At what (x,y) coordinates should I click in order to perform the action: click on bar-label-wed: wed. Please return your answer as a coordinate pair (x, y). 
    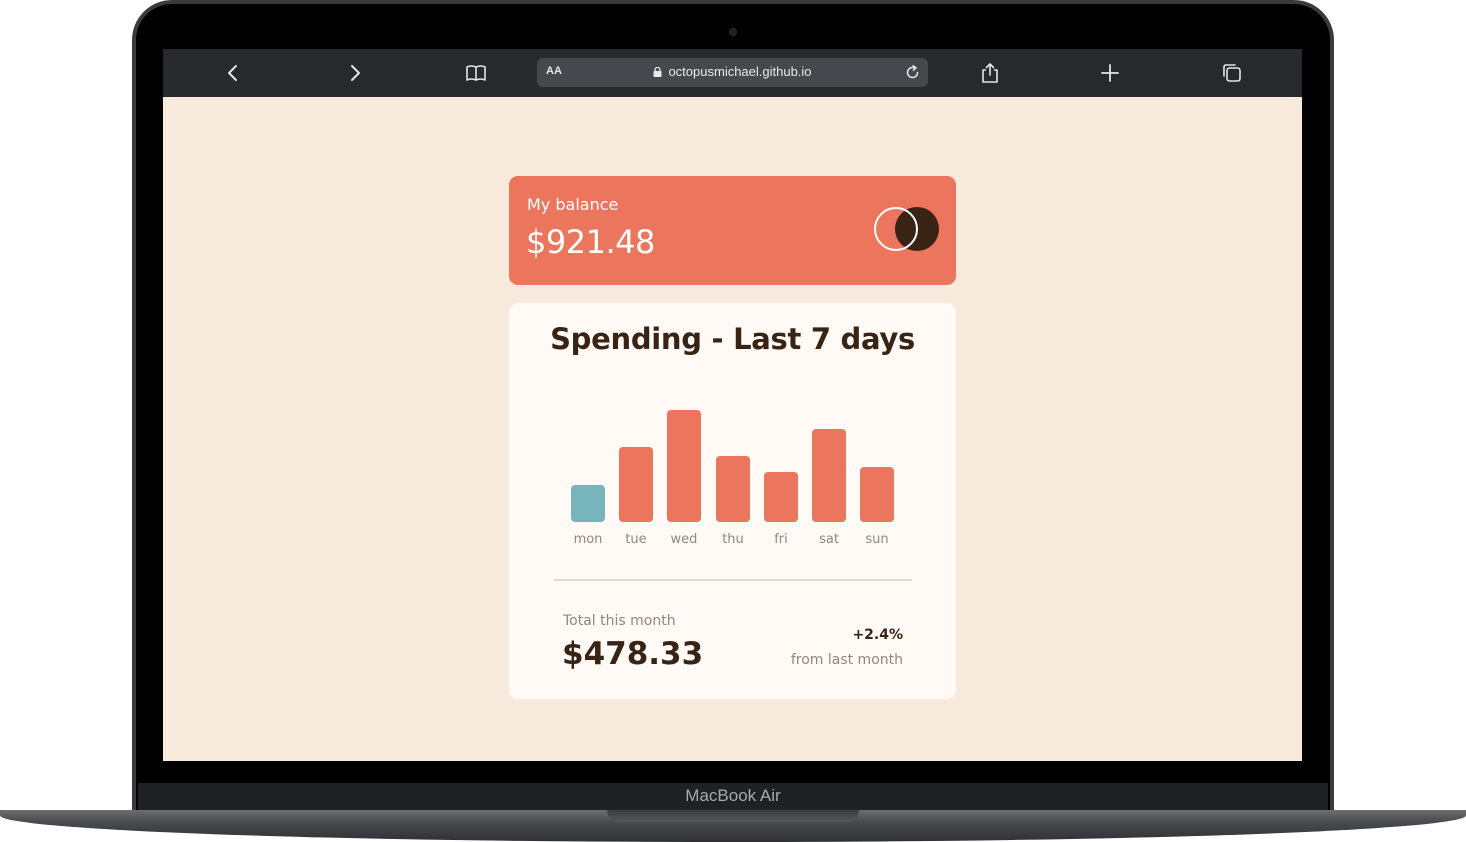
    Looking at the image, I should click on (684, 539).